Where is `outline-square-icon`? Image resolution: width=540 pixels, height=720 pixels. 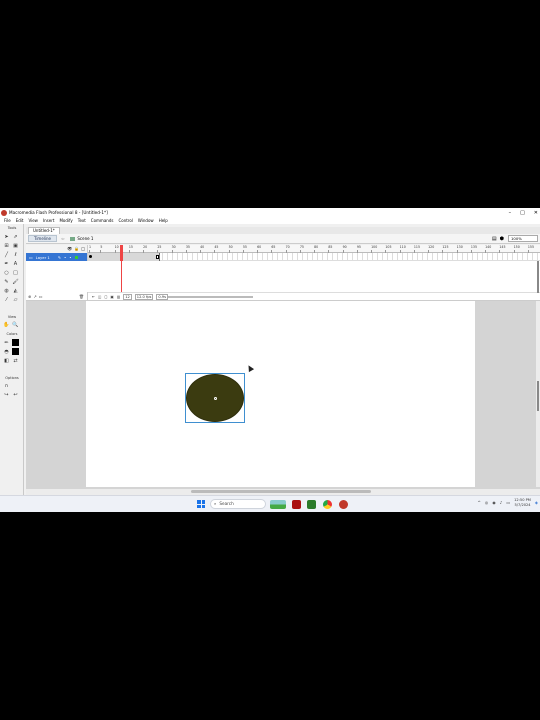
outline-square-icon is located at coordinates (76, 257).